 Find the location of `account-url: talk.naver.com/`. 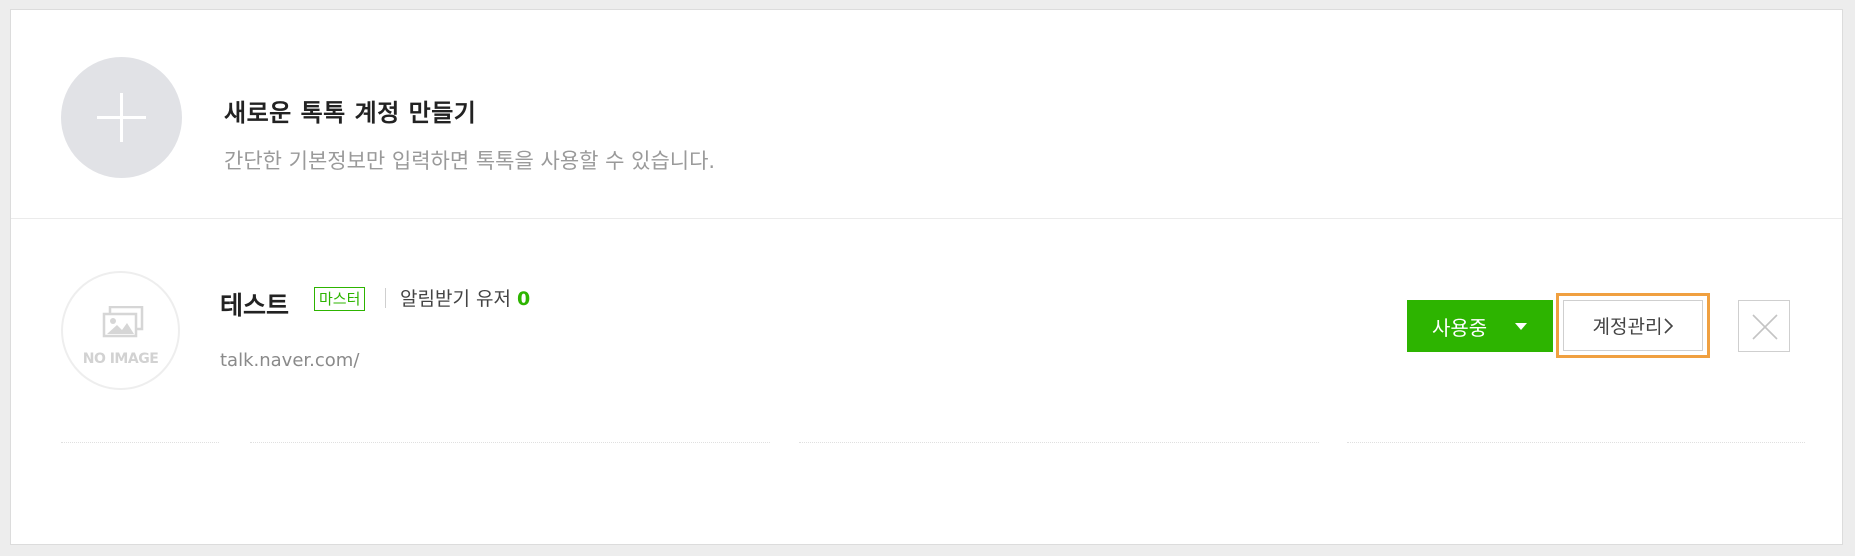

account-url: talk.naver.com/ is located at coordinates (289, 360).